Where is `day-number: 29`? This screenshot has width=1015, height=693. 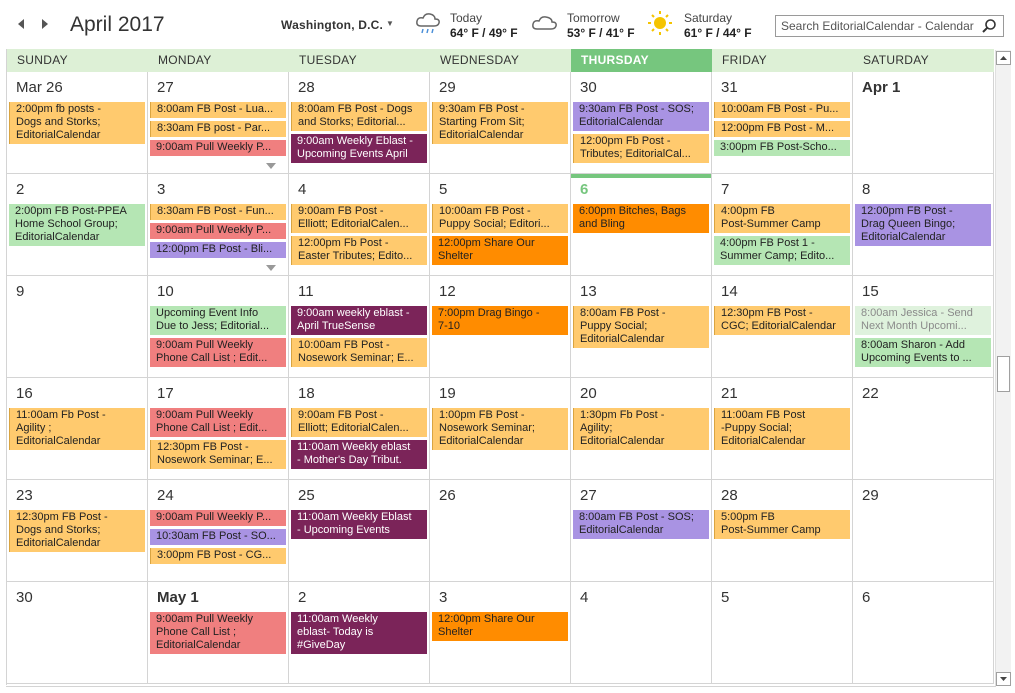 day-number: 29 is located at coordinates (447, 87).